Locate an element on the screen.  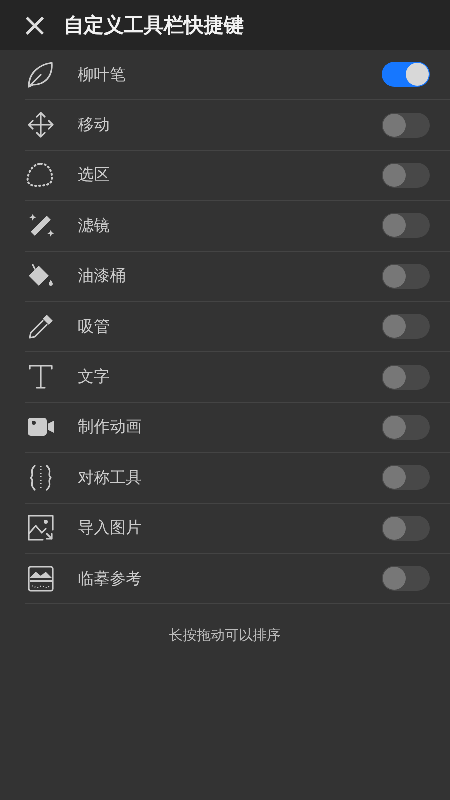
tool-label: 柳叶笔 is located at coordinates (102, 75).